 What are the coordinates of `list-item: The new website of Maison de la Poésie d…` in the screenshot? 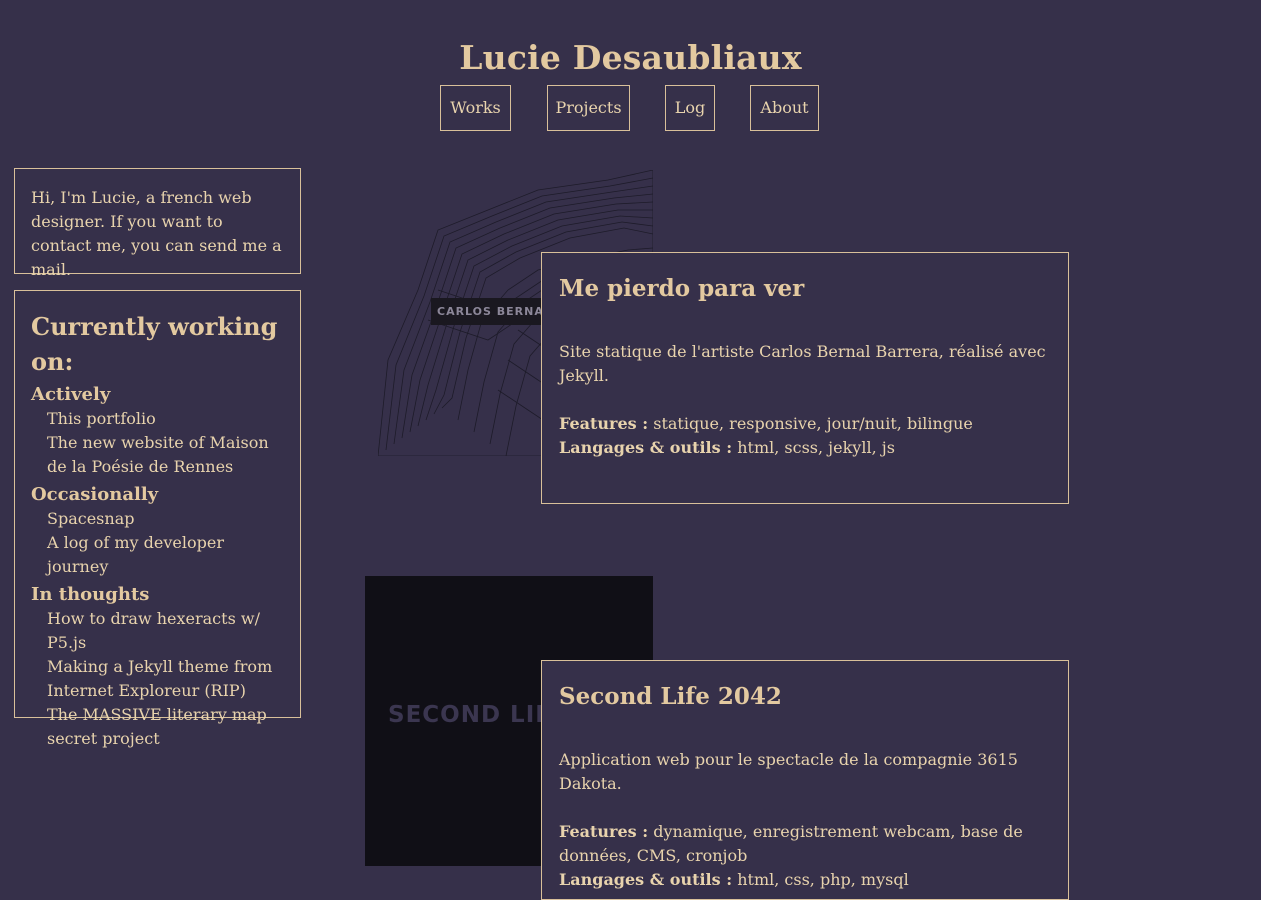 It's located at (165, 455).